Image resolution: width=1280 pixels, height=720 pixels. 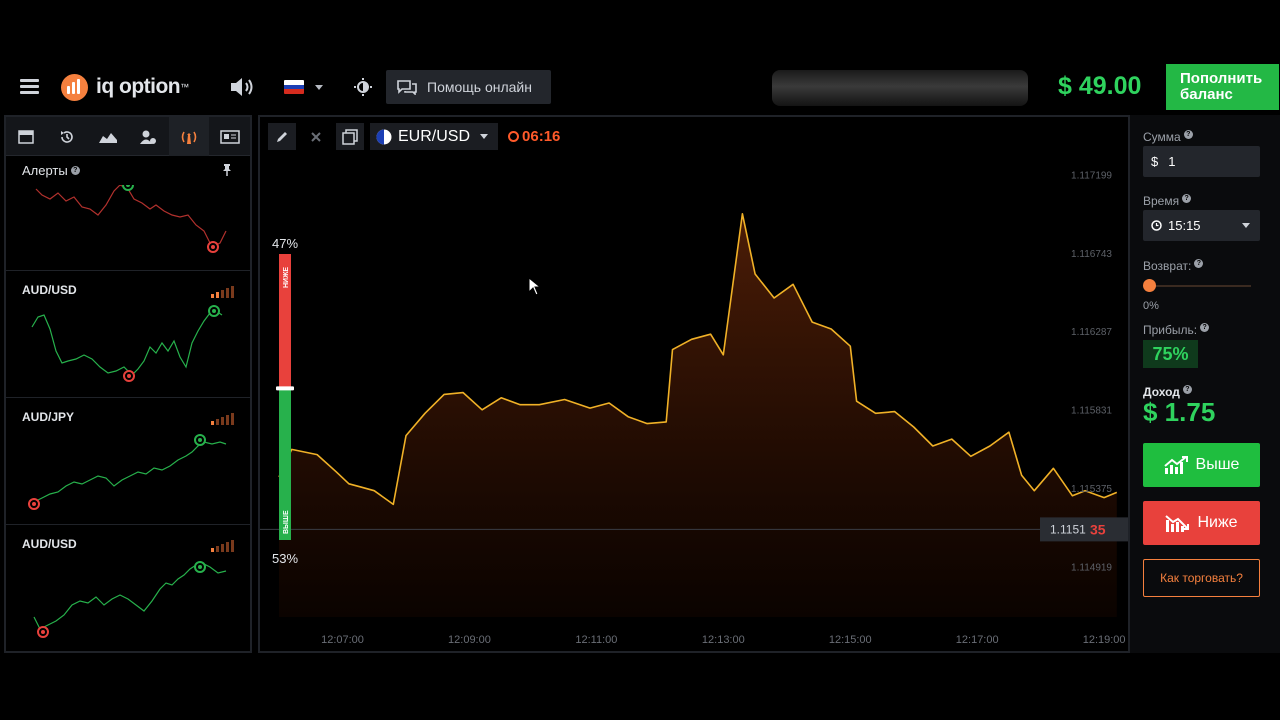 What do you see at coordinates (131, 216) in the screenshot?
I see `alert-sparkline` at bounding box center [131, 216].